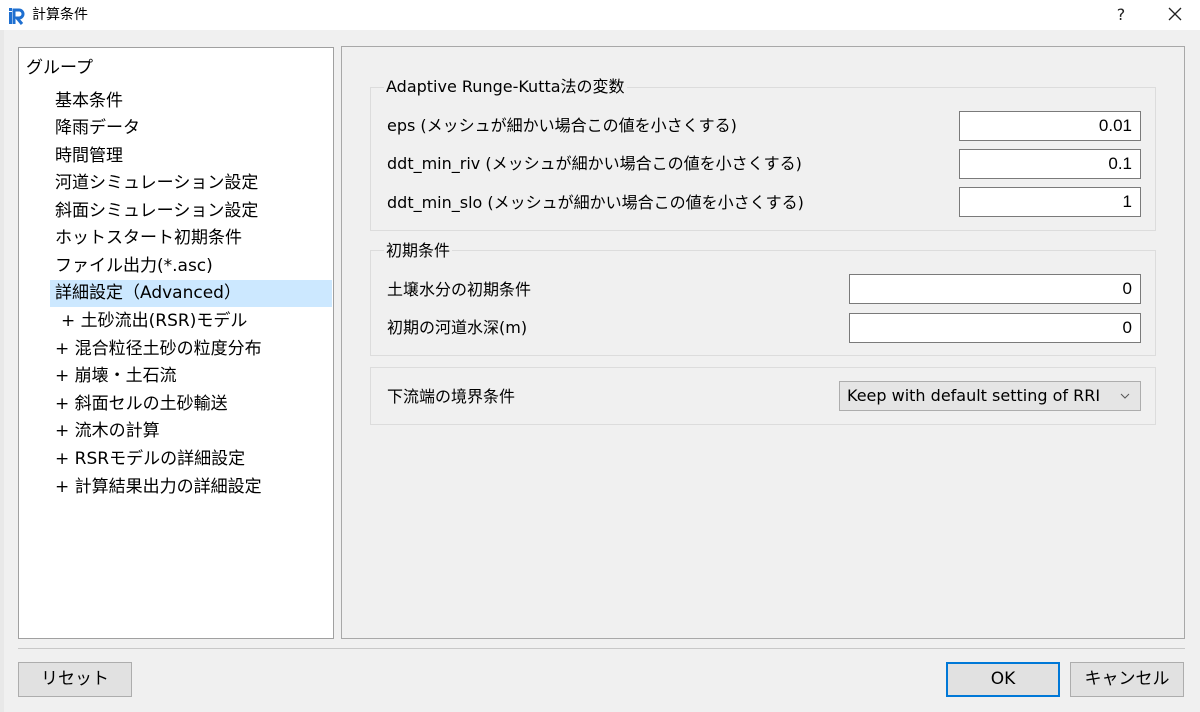  Describe the element at coordinates (158, 349) in the screenshot. I see `tree-item-grain-size: + 混合粒径土砂の粒度分布` at that location.